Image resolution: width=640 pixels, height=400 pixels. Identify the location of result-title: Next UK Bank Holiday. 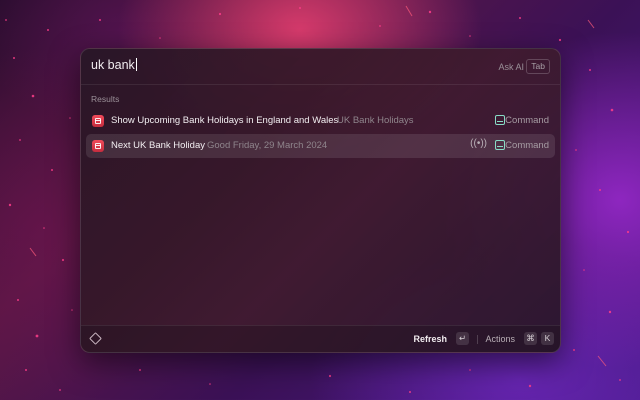
(158, 145).